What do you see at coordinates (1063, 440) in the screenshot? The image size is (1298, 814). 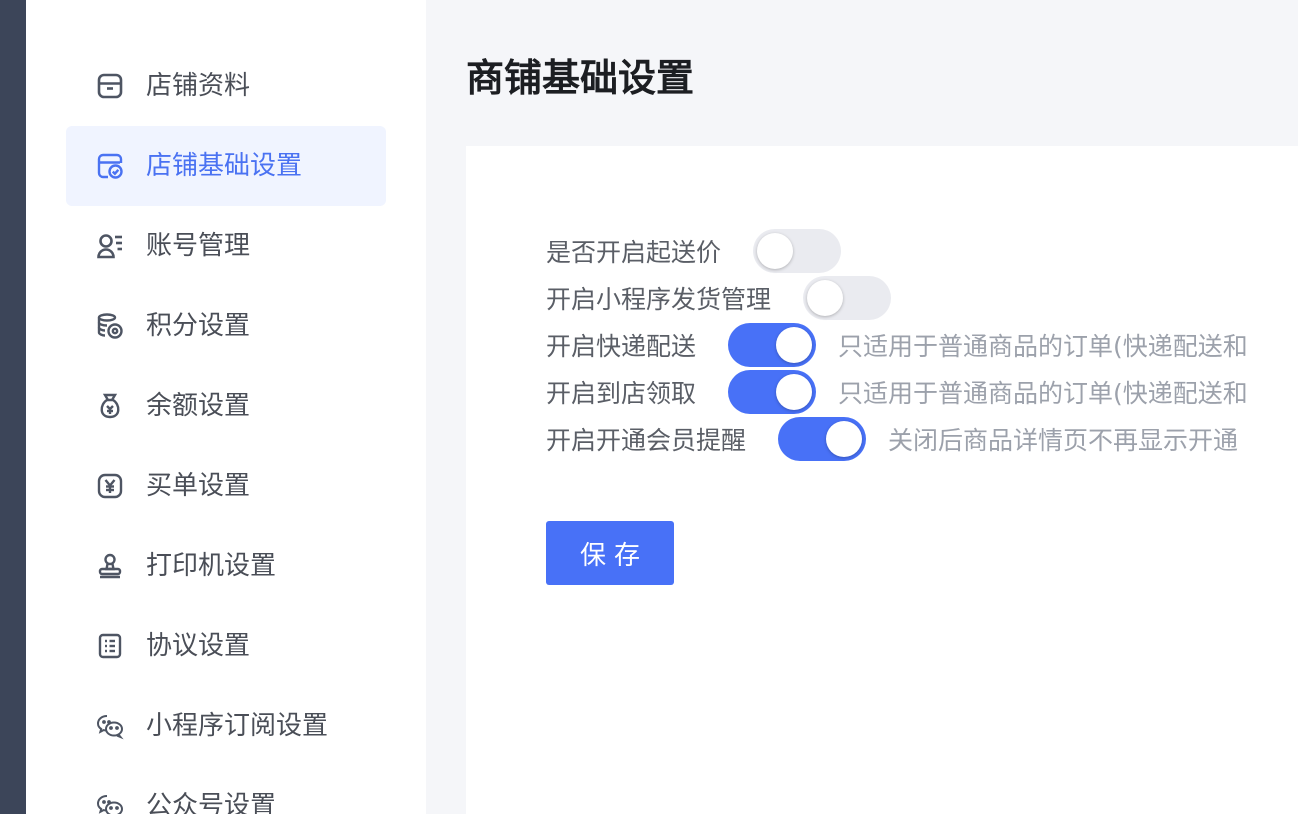 I see `setting-hint: 关闭后商品详情页不再显示开通` at bounding box center [1063, 440].